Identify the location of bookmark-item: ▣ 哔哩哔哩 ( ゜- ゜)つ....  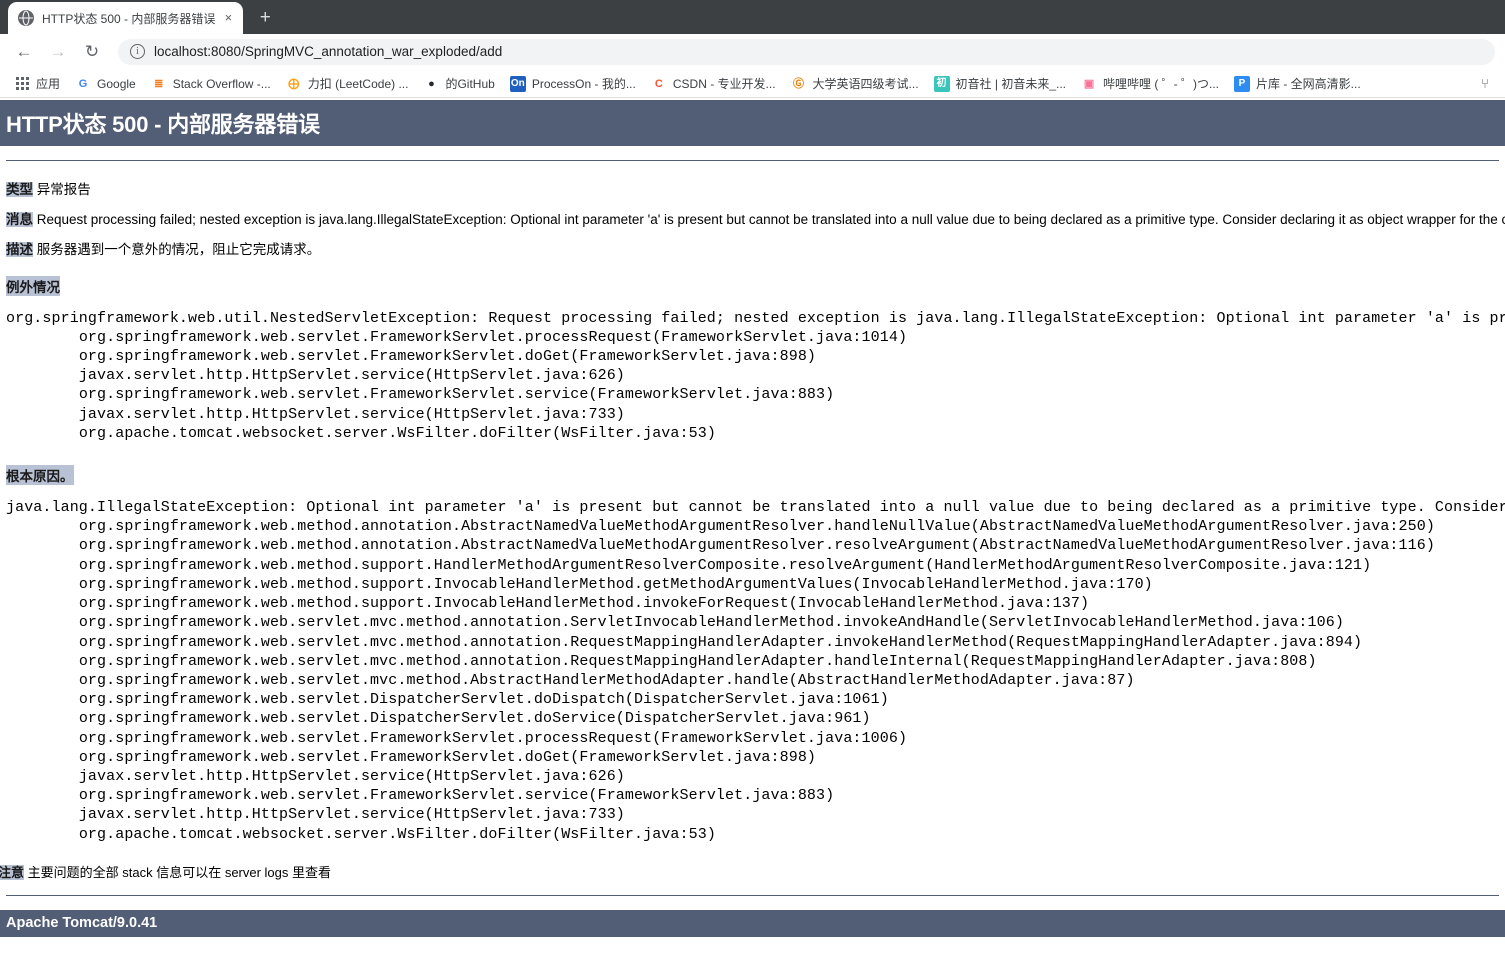
(1150, 84).